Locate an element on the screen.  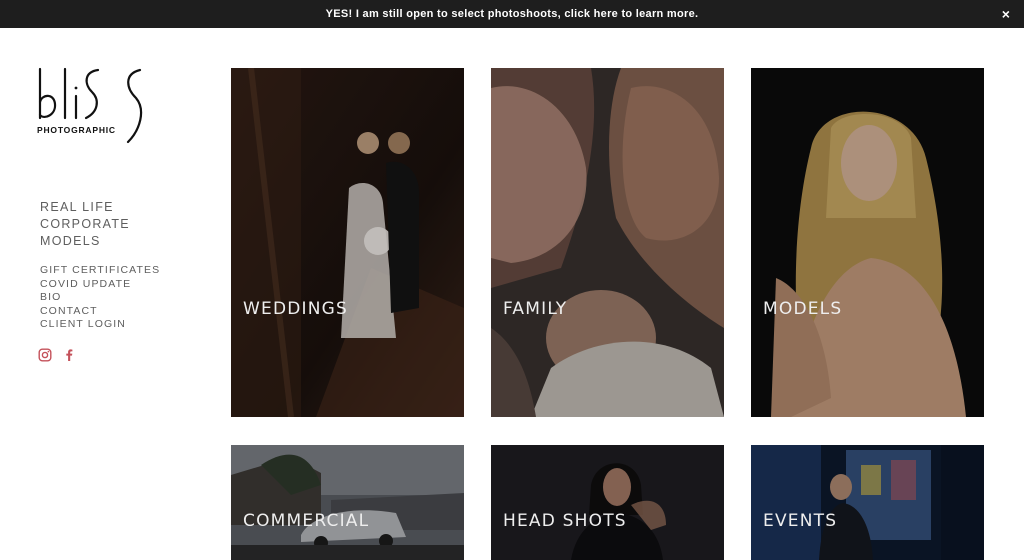
gallery-tile-commercial: COMMERCIAL is located at coordinates (347, 502).